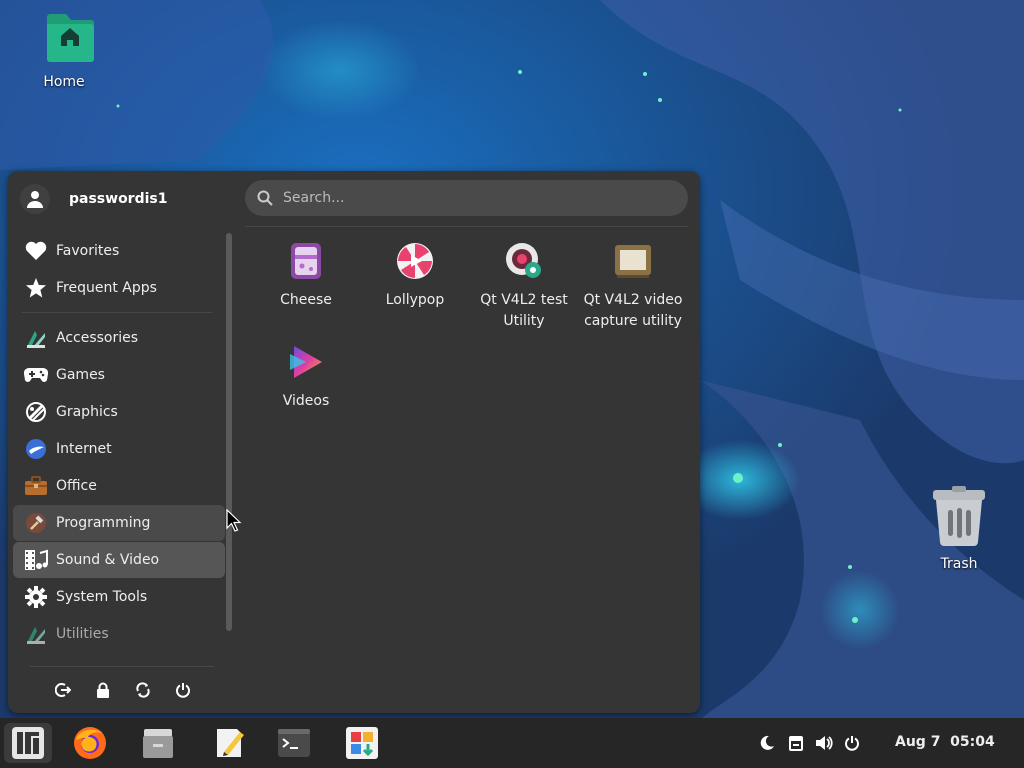  I want to click on folder-home-icon, so click(70, 38).